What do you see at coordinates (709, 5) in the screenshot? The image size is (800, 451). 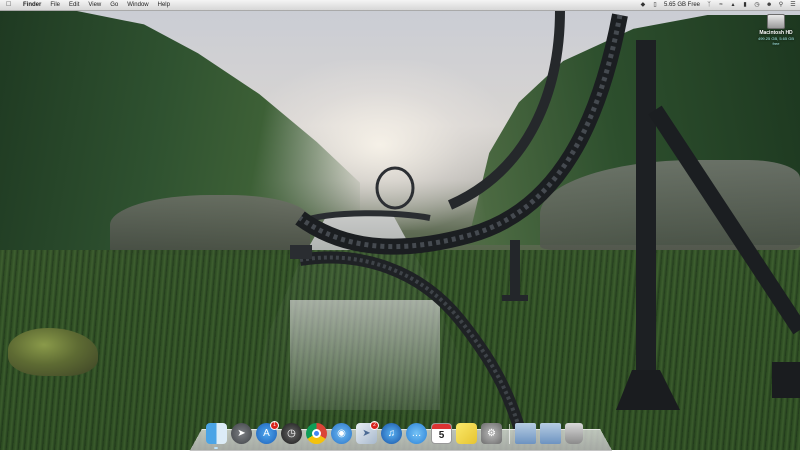 I see `bluetooth-icon: ᛉ` at bounding box center [709, 5].